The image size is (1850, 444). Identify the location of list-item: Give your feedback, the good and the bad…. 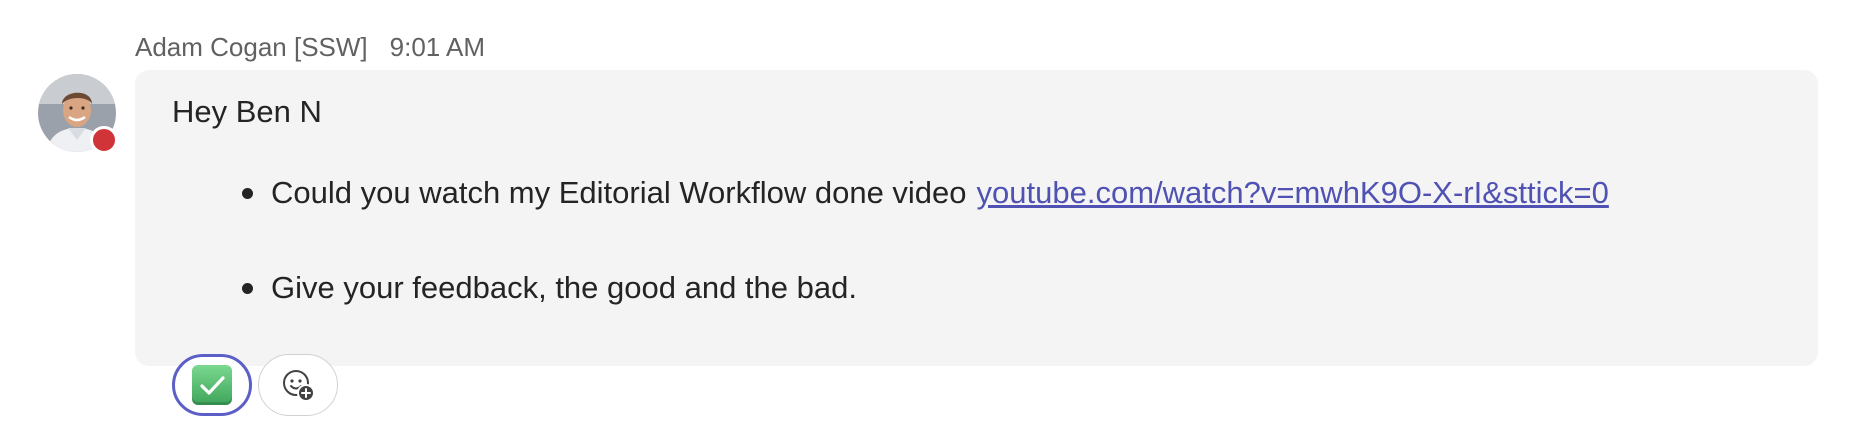
(549, 288).